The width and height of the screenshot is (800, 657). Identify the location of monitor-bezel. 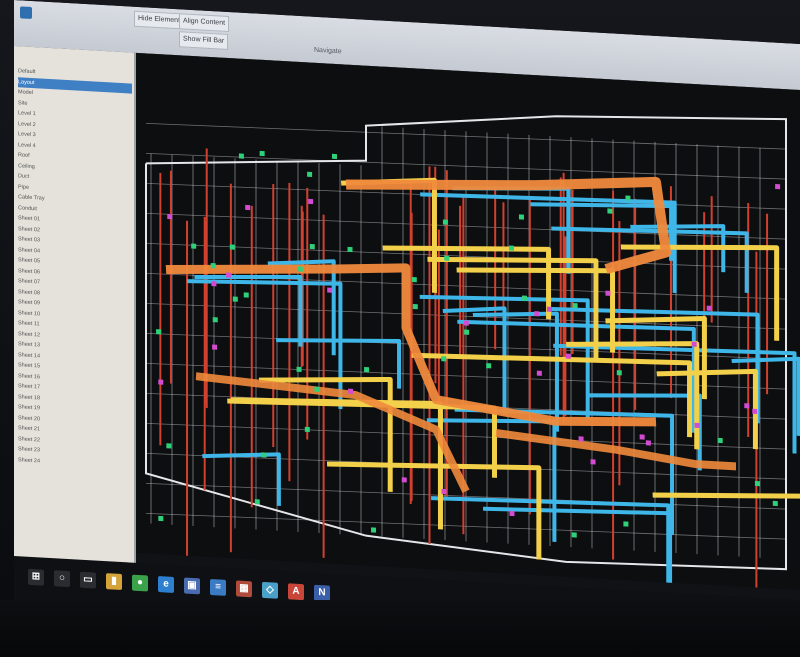
(400, 628).